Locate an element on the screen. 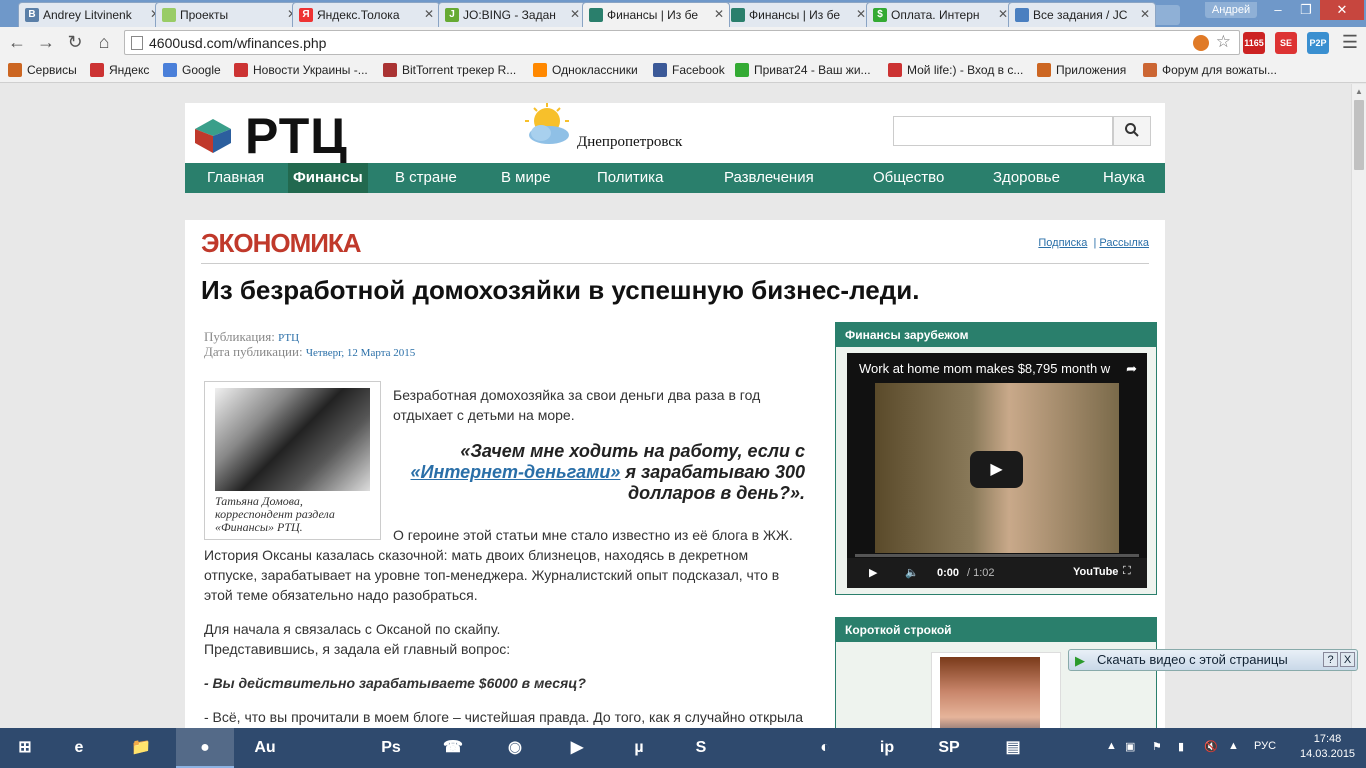 The width and height of the screenshot is (1366, 768). search-button is located at coordinates (1132, 131).